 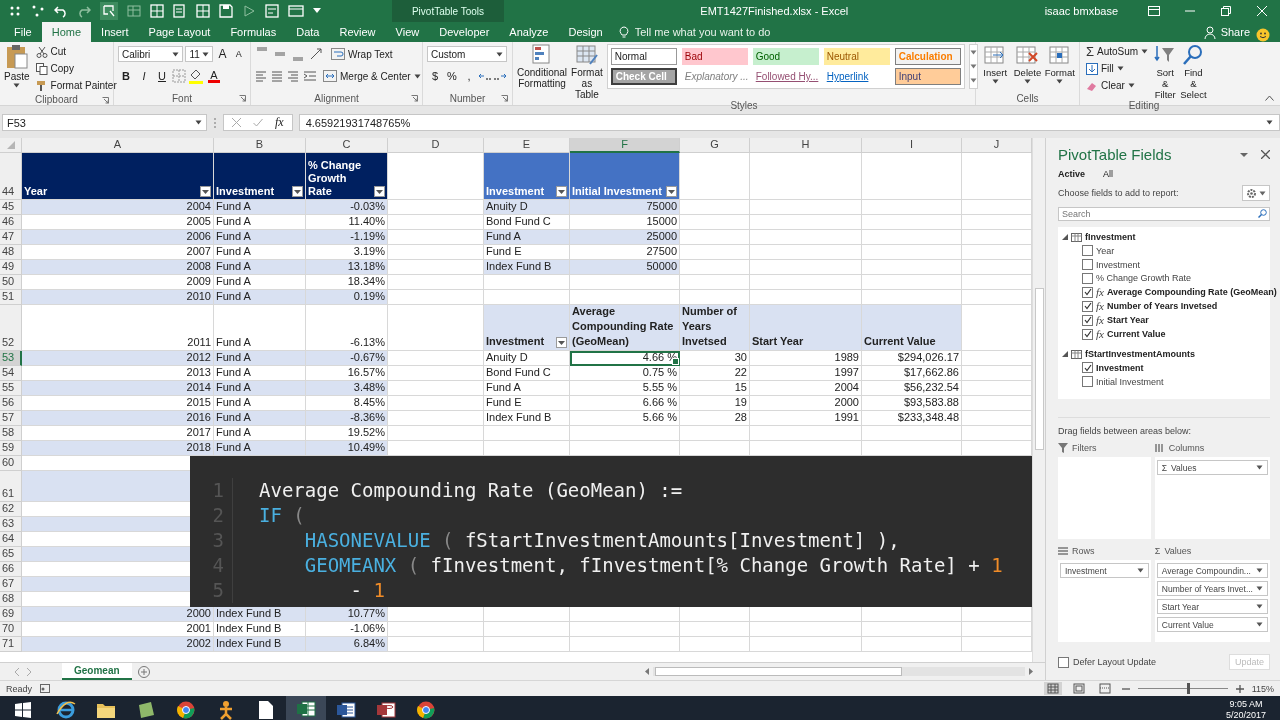 I want to click on column-header: C, so click(x=347, y=145).